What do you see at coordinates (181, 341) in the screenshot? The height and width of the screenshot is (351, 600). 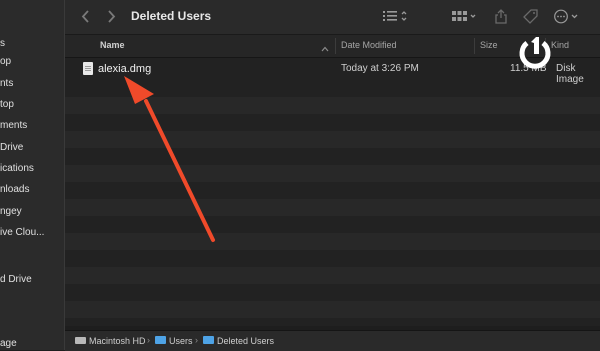 I see `breadcrumb-users: Users` at bounding box center [181, 341].